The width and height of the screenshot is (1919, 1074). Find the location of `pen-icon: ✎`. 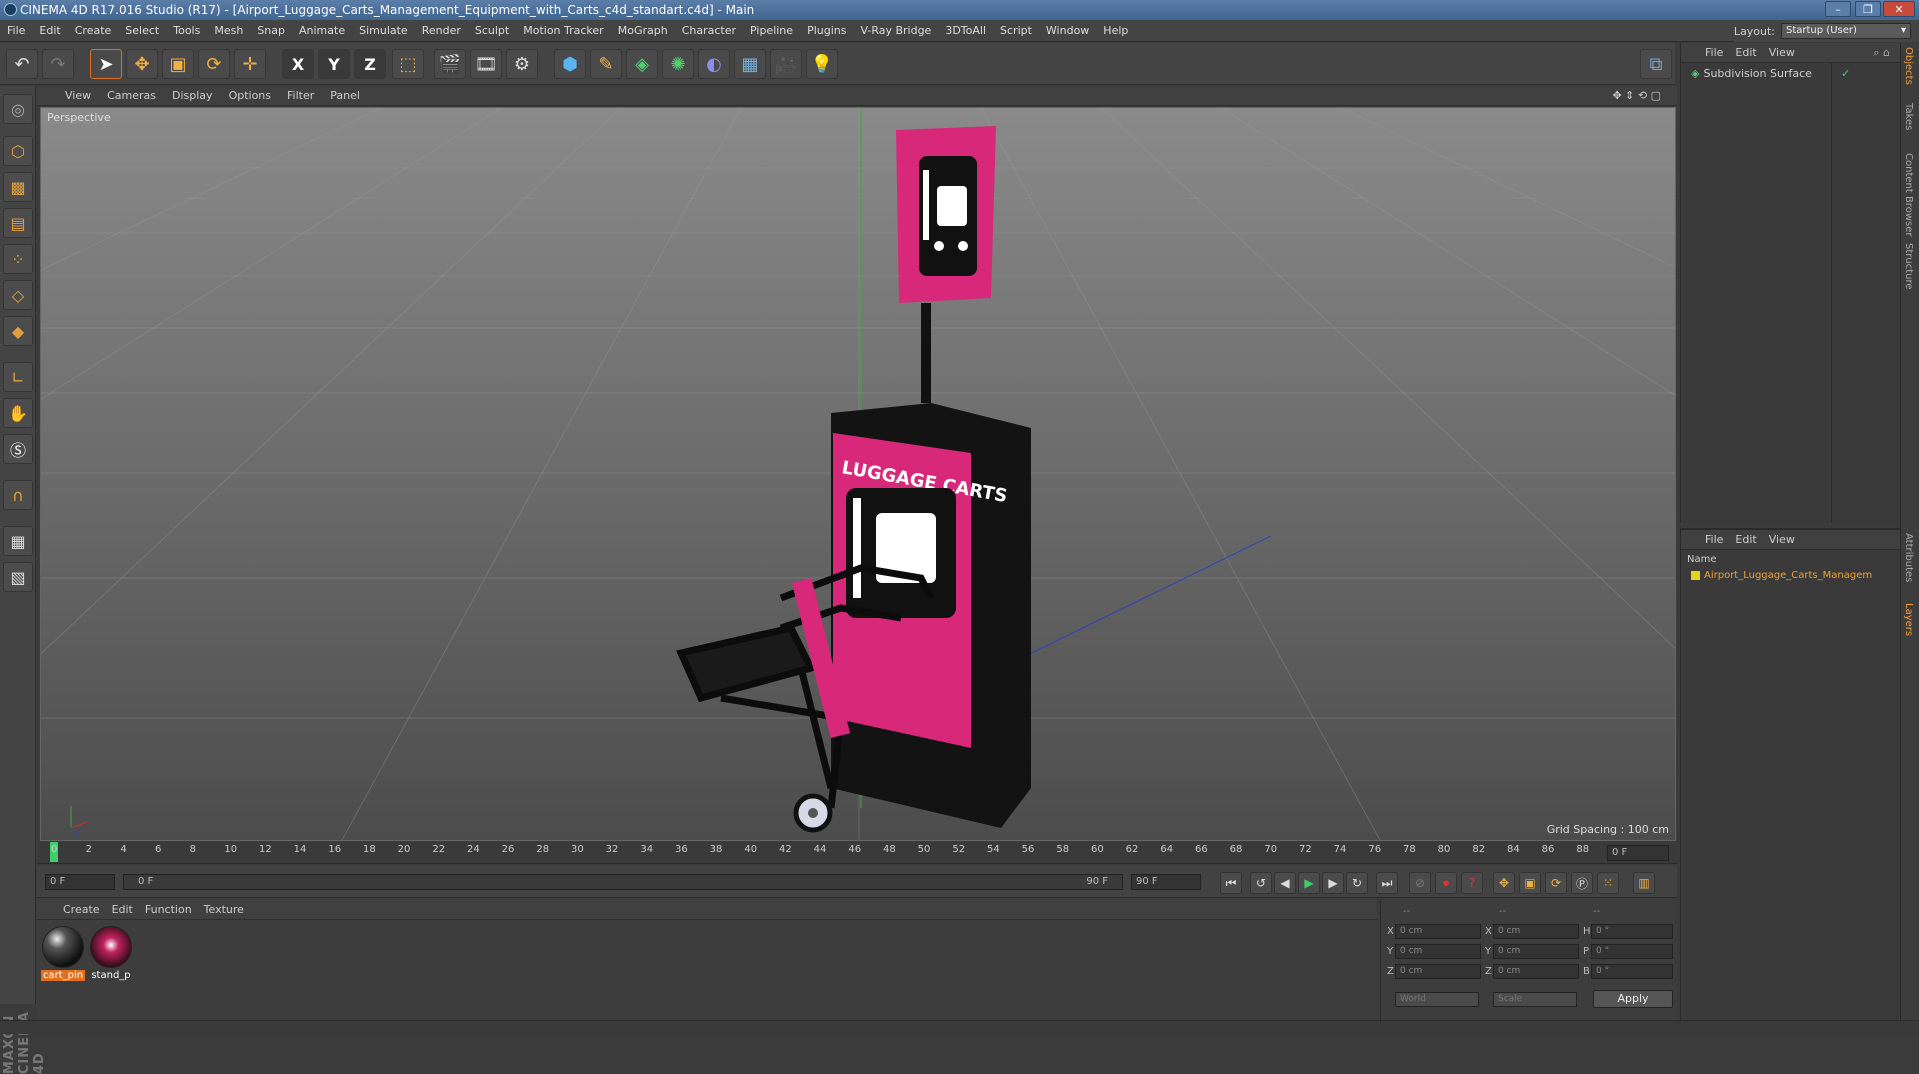

pen-icon: ✎ is located at coordinates (606, 64).